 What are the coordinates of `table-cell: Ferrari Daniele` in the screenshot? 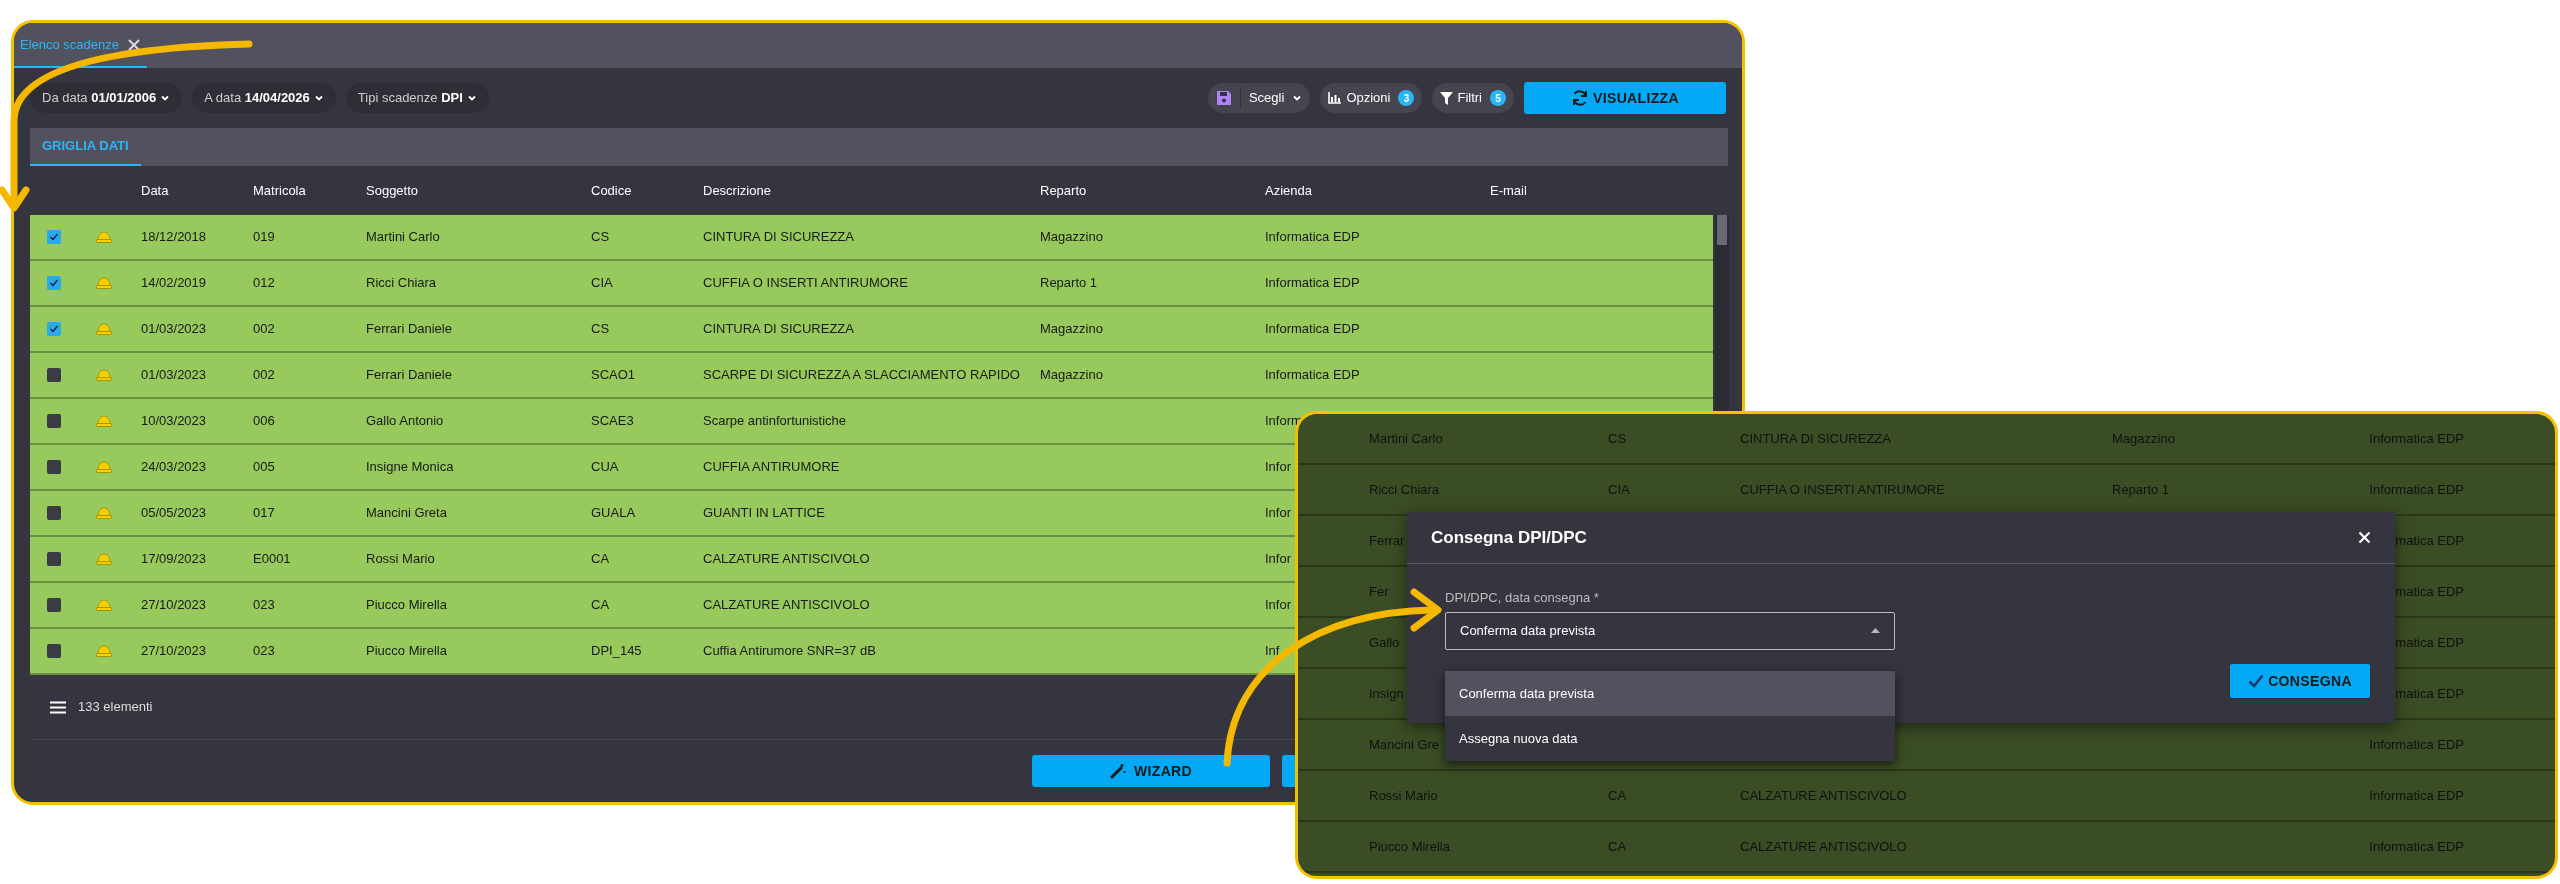 It's located at (409, 329).